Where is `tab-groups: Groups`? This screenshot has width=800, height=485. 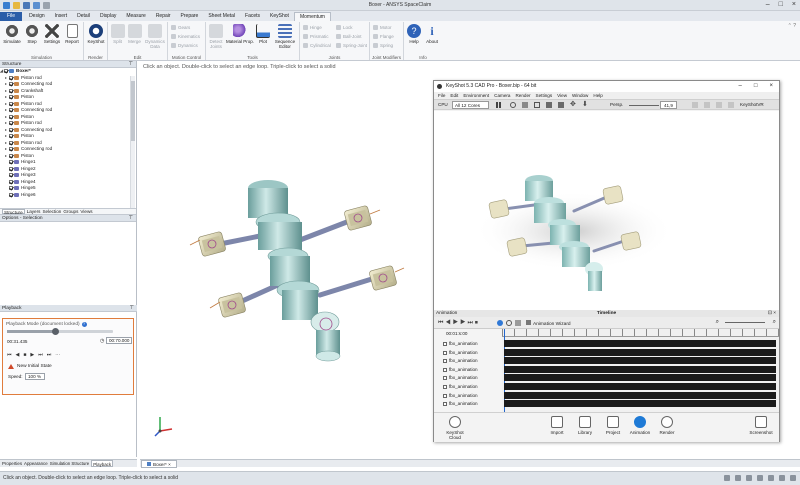
tab-groups: Groups is located at coordinates (70, 211).